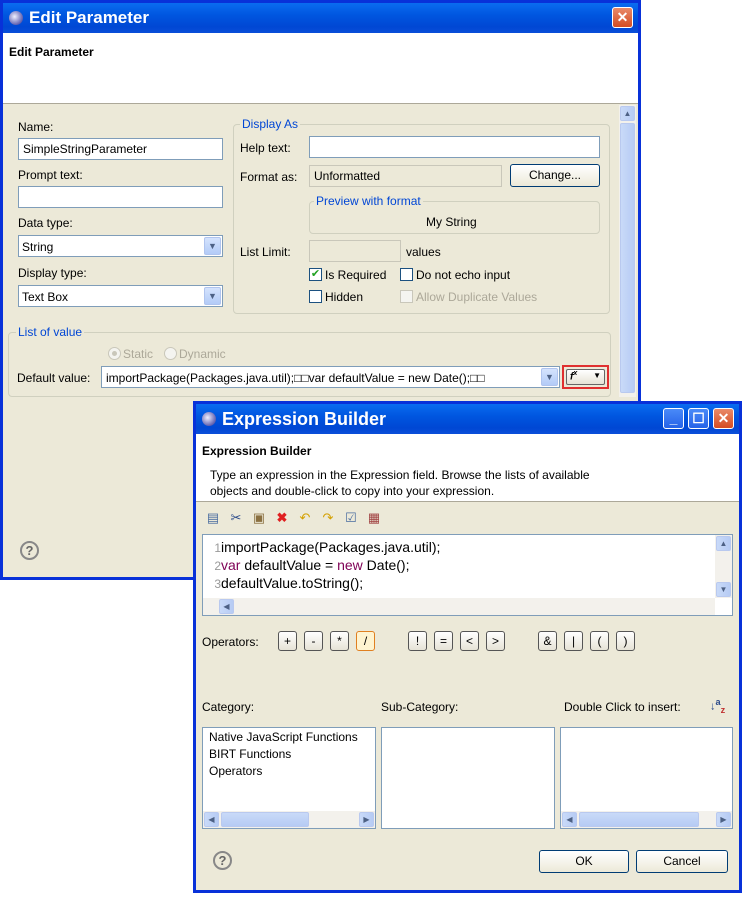 This screenshot has width=750, height=898. What do you see at coordinates (365, 641) in the screenshot?
I see `operator-divide-button: /` at bounding box center [365, 641].